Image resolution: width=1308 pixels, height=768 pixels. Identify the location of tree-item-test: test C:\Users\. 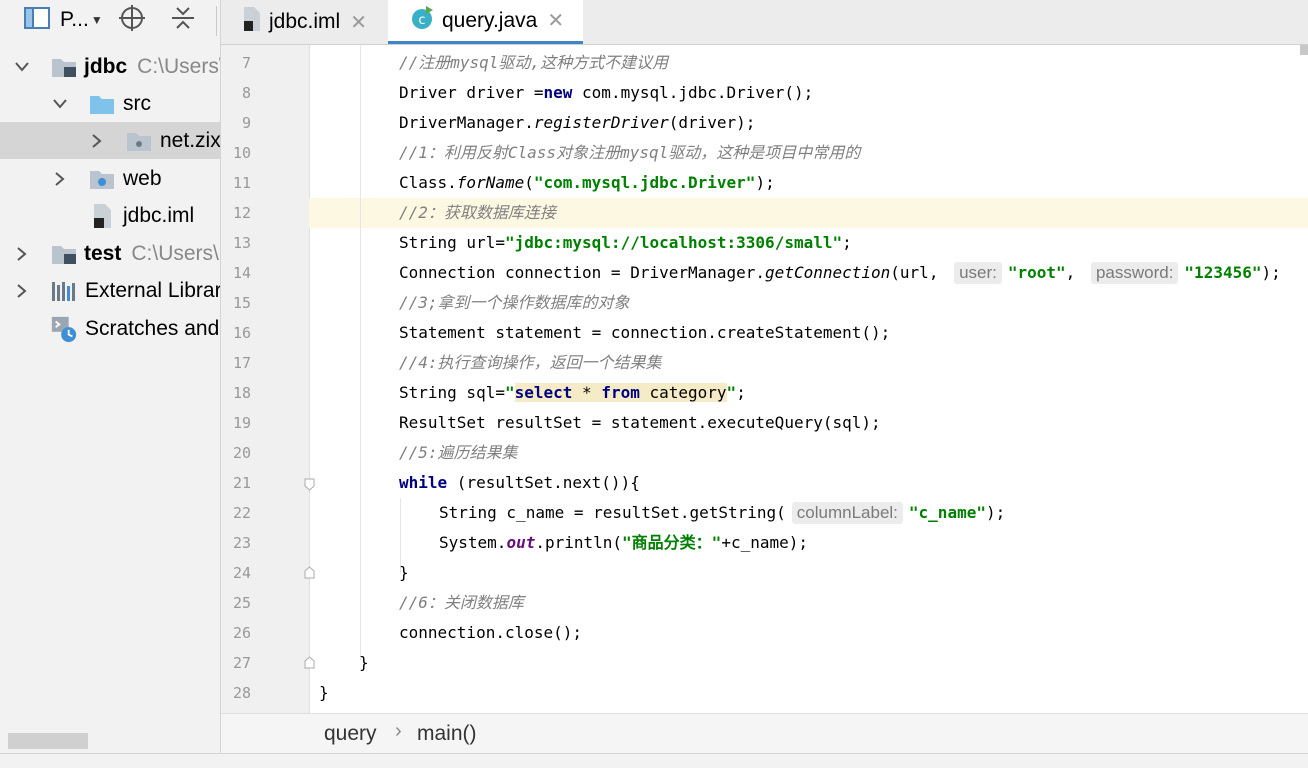
(110, 253).